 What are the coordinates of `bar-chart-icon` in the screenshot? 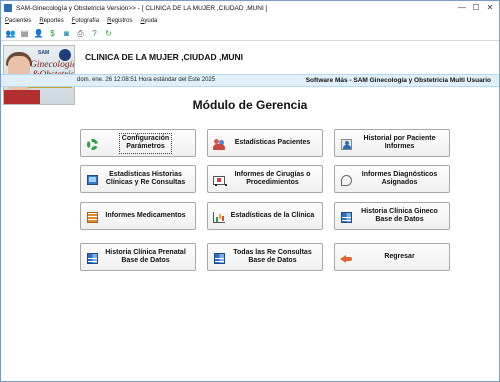 It's located at (219, 217).